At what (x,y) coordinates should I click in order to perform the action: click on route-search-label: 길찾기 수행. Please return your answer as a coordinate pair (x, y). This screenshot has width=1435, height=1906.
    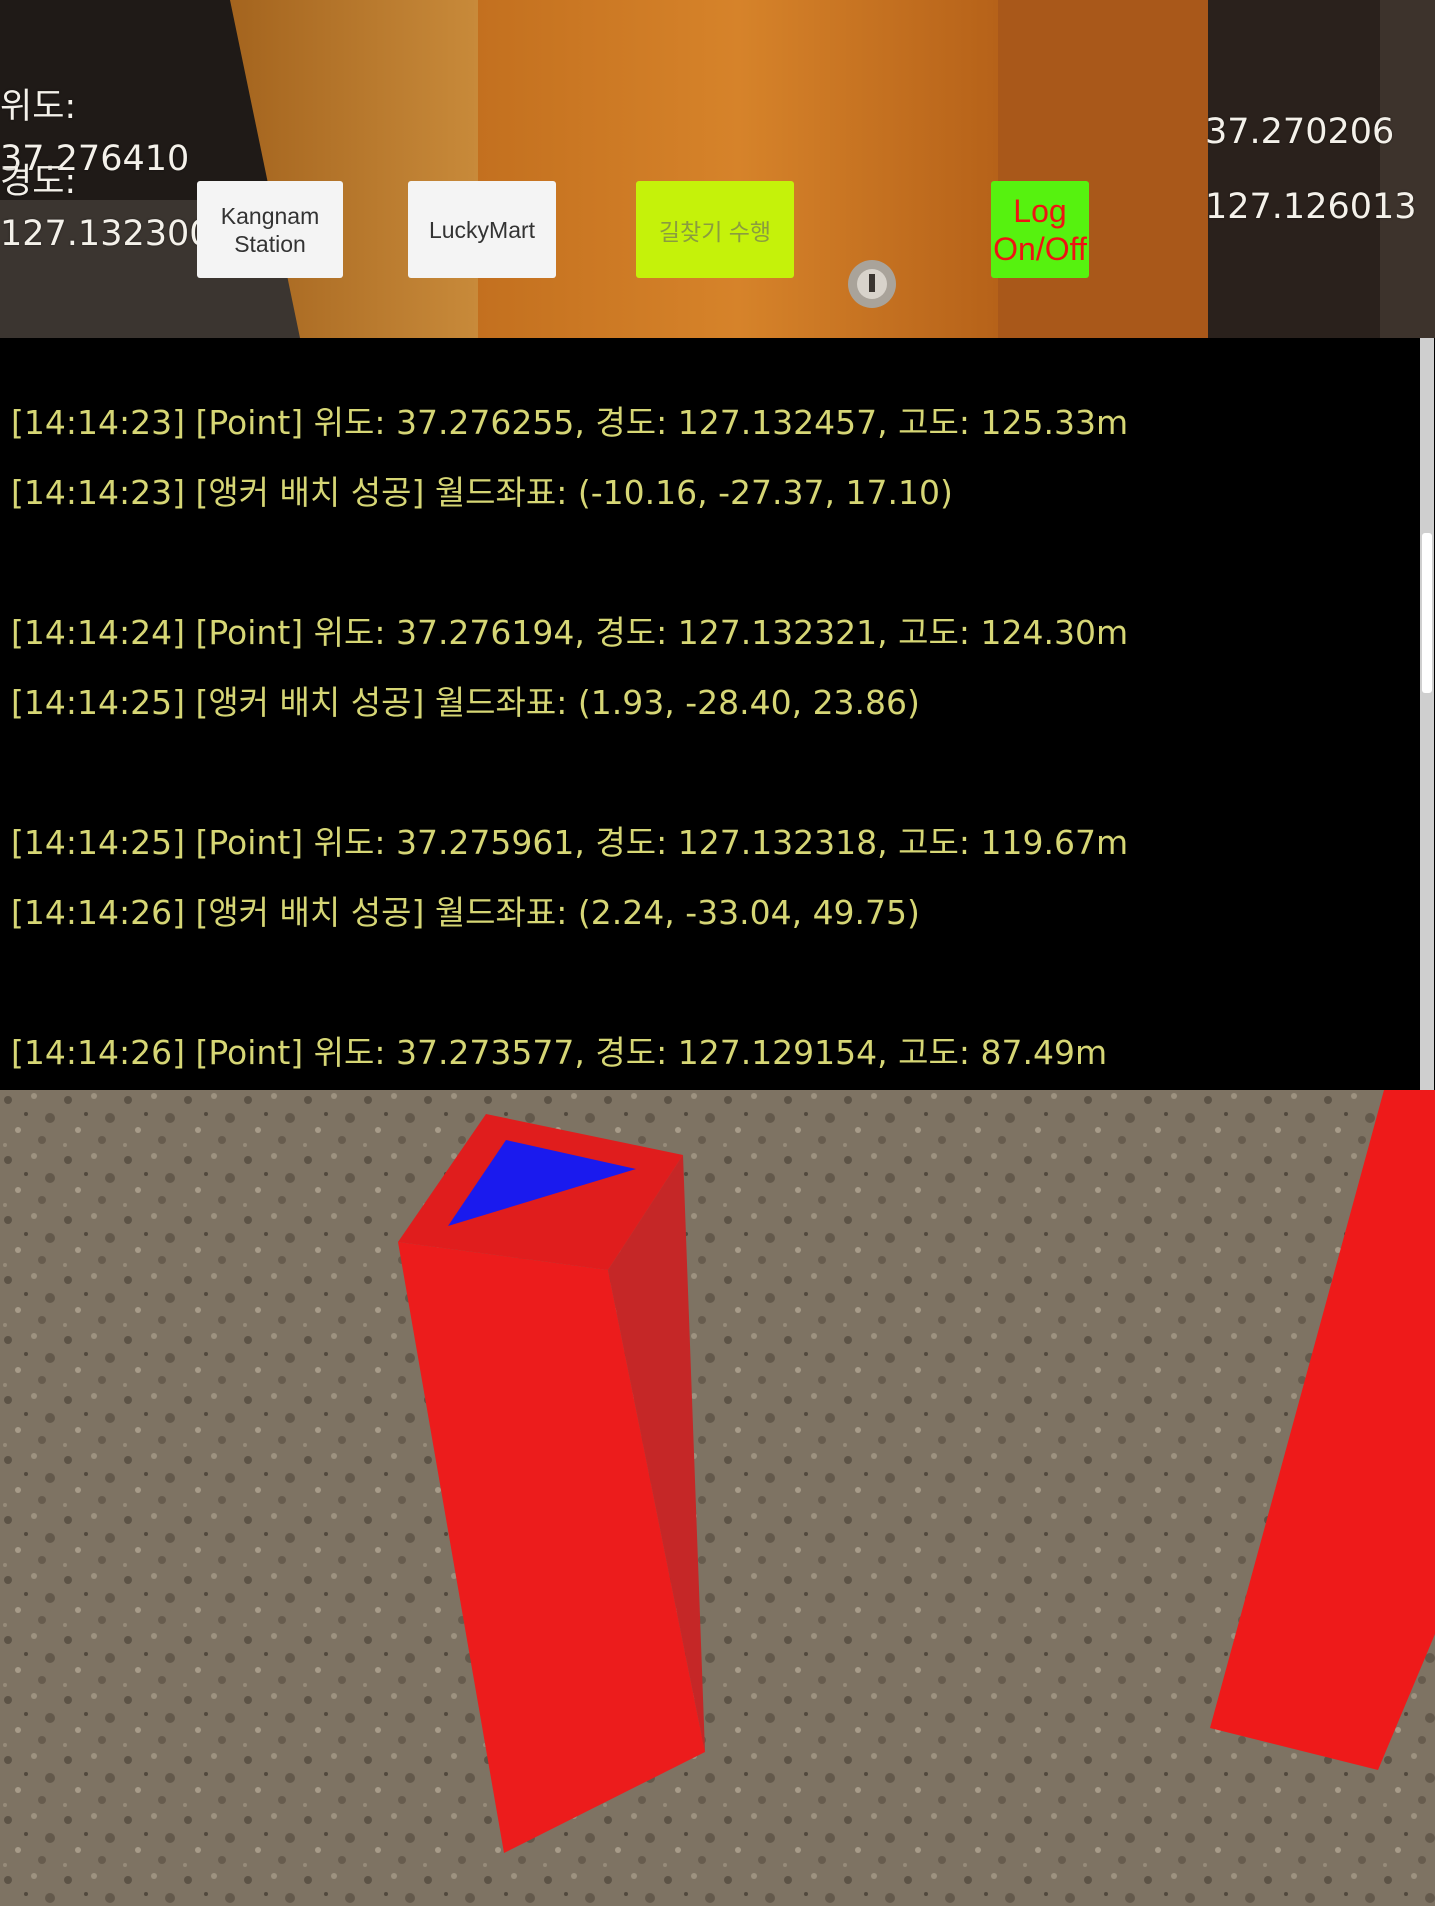
    Looking at the image, I should click on (715, 231).